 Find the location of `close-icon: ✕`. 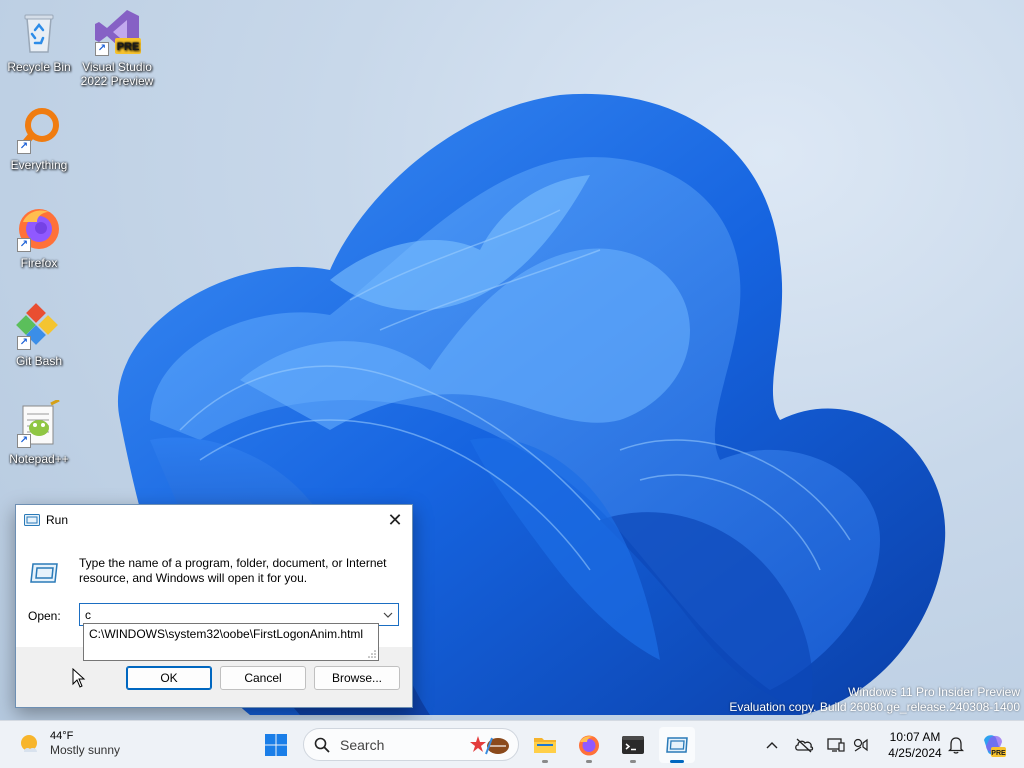

close-icon: ✕ is located at coordinates (395, 519).